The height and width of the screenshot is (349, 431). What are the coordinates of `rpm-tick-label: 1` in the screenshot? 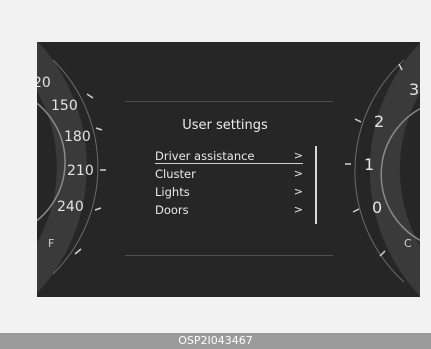 It's located at (369, 164).